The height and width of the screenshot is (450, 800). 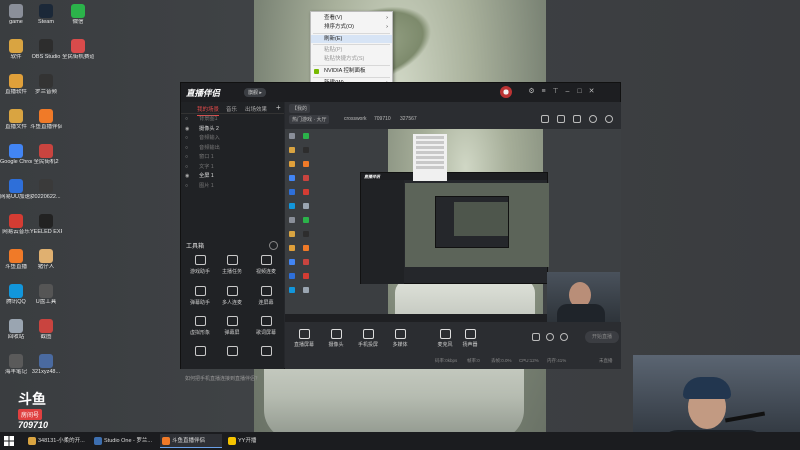 What do you see at coordinates (300, 108) in the screenshot?
I see `room-title: 【我的` at bounding box center [300, 108].